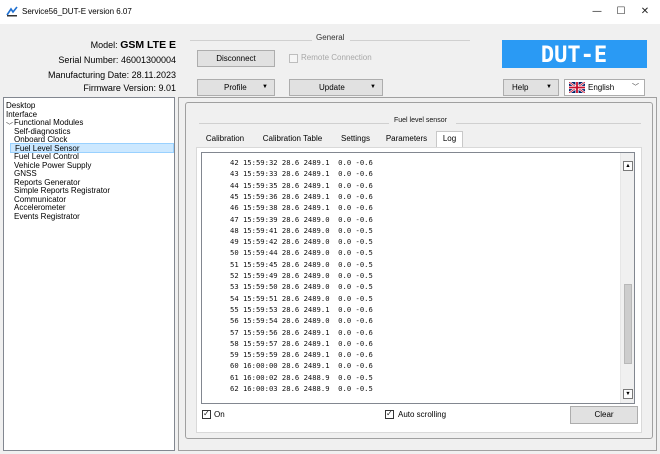  What do you see at coordinates (119, 88) in the screenshot?
I see `firmware-label: Firmware Version:` at bounding box center [119, 88].